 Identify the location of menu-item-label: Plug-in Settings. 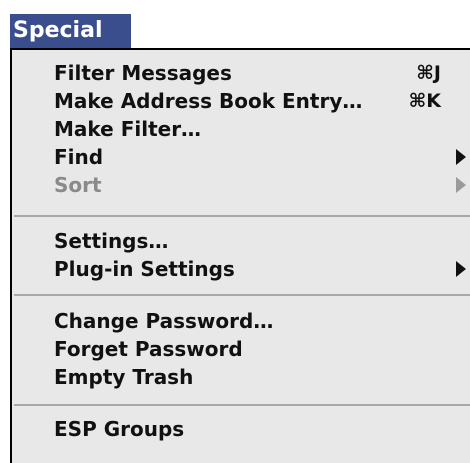
(144, 269).